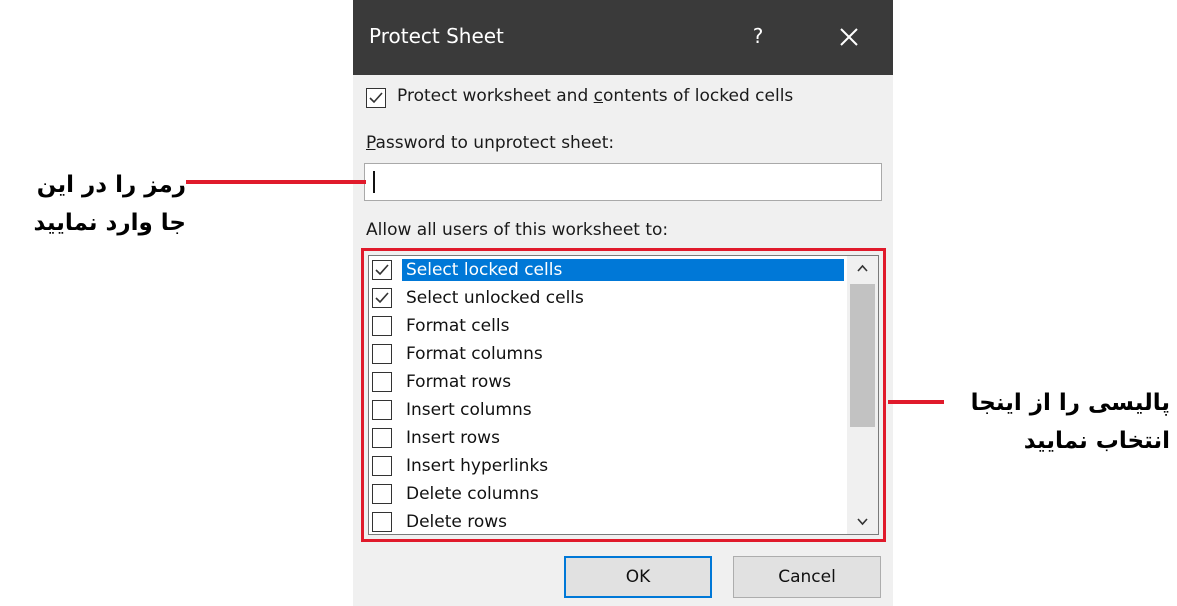  What do you see at coordinates (453, 438) in the screenshot?
I see `permission-label: Insert rows` at bounding box center [453, 438].